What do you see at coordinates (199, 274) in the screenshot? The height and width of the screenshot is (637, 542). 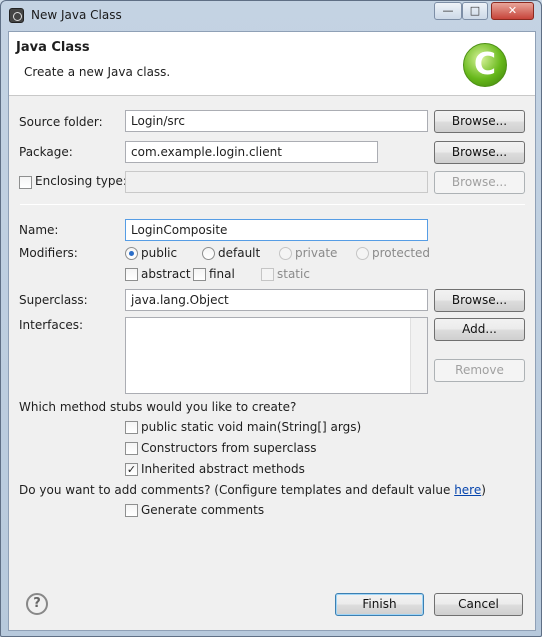 I see `final-checkbox` at bounding box center [199, 274].